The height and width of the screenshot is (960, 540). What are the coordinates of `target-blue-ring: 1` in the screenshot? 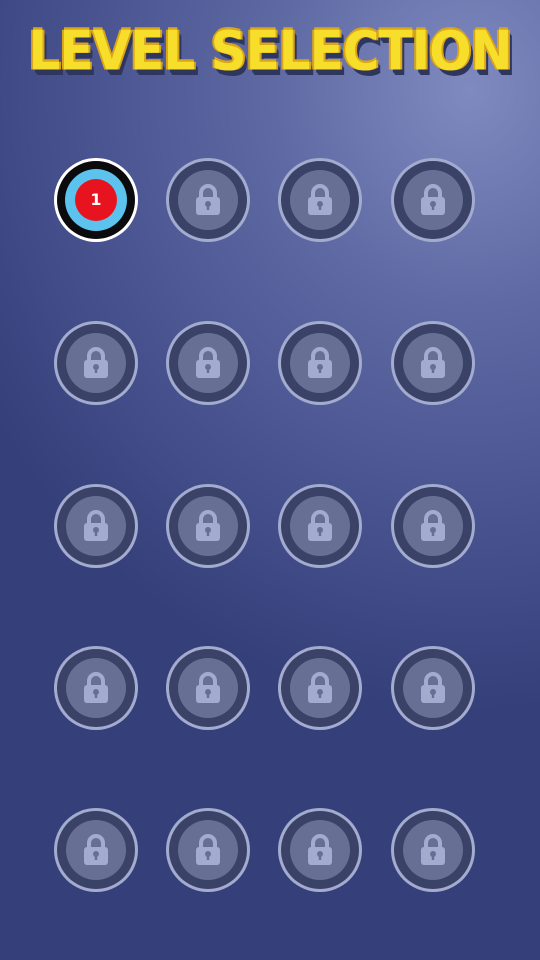 It's located at (96, 200).